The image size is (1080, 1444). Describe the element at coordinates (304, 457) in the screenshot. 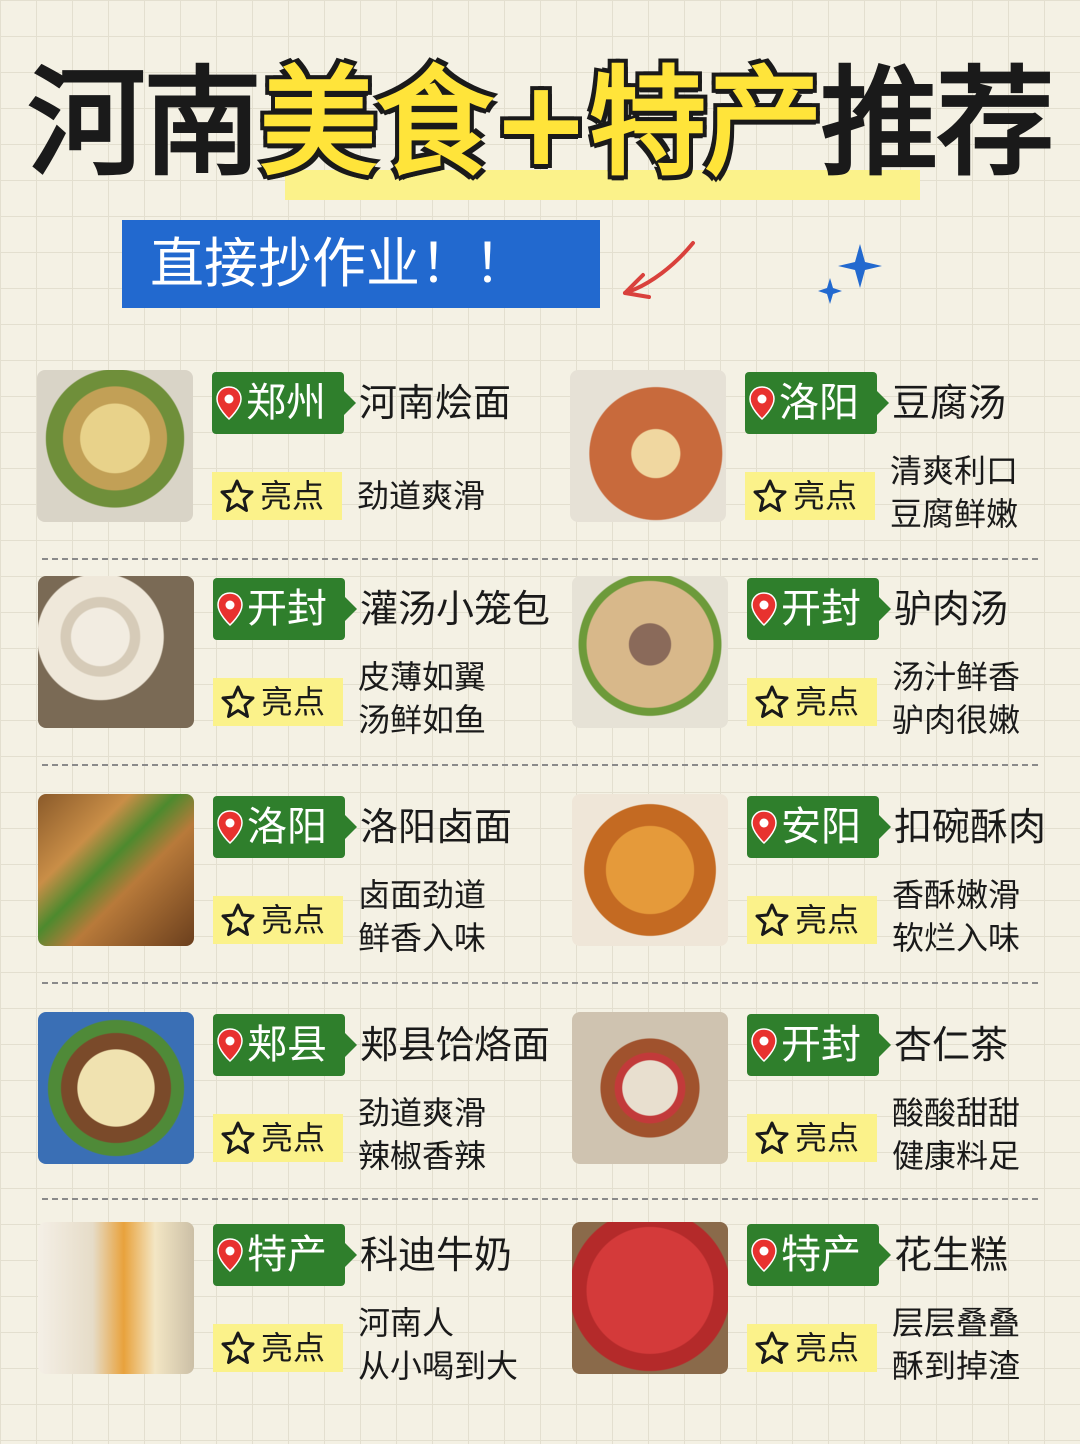

I see `food-card: 郑州 河南烩面亮点 劲道爽滑` at that location.